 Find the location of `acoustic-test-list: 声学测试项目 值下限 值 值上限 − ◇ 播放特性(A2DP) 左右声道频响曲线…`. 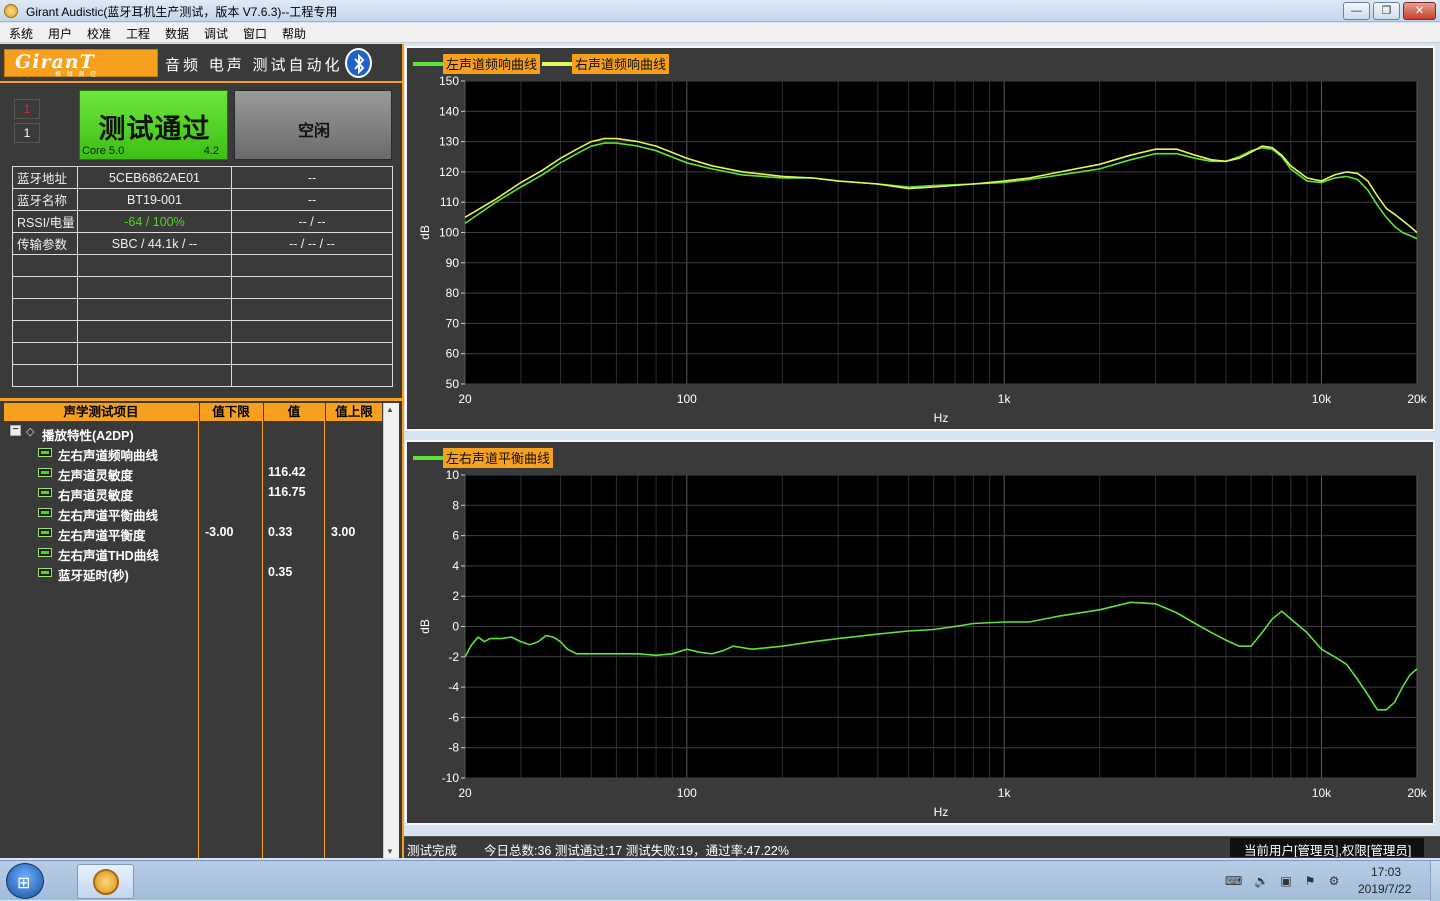

acoustic-test-list: 声学测试项目 值下限 值 值上限 − ◇ 播放特性(A2DP) 左右声道频响曲线… is located at coordinates (193, 630).